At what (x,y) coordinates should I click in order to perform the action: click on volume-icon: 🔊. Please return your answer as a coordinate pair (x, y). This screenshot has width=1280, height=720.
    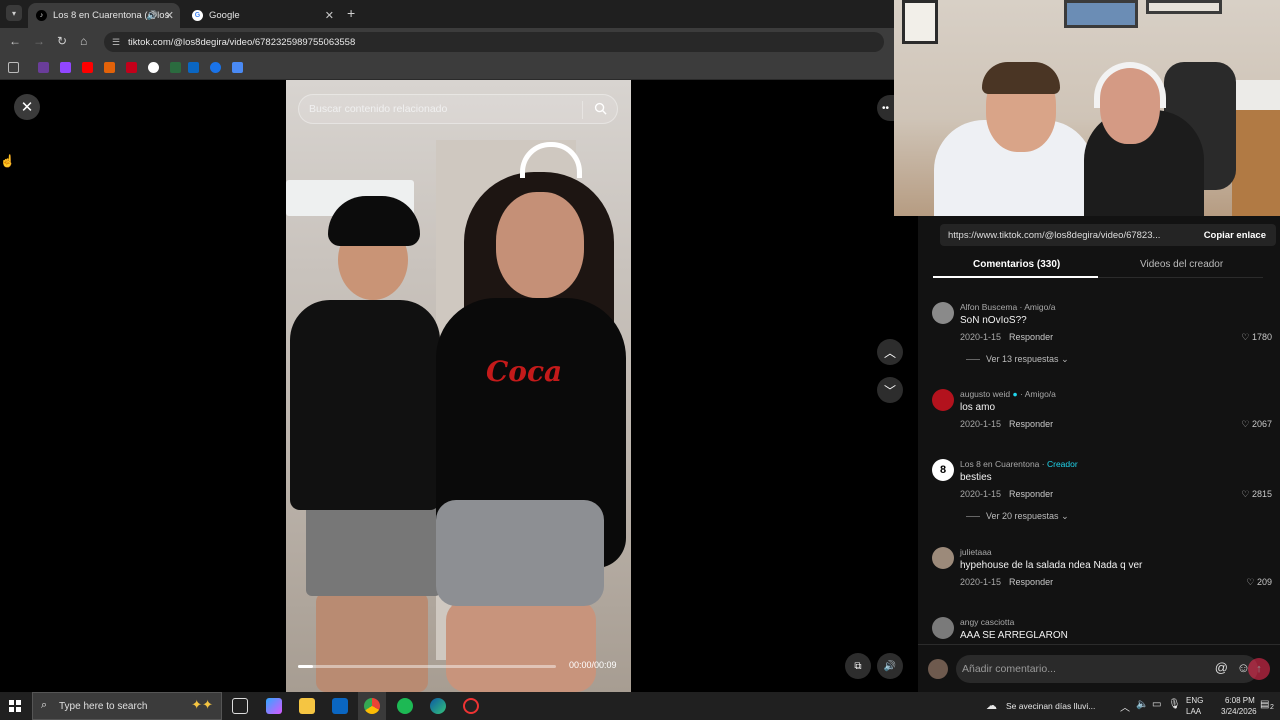
    Looking at the image, I should click on (890, 666).